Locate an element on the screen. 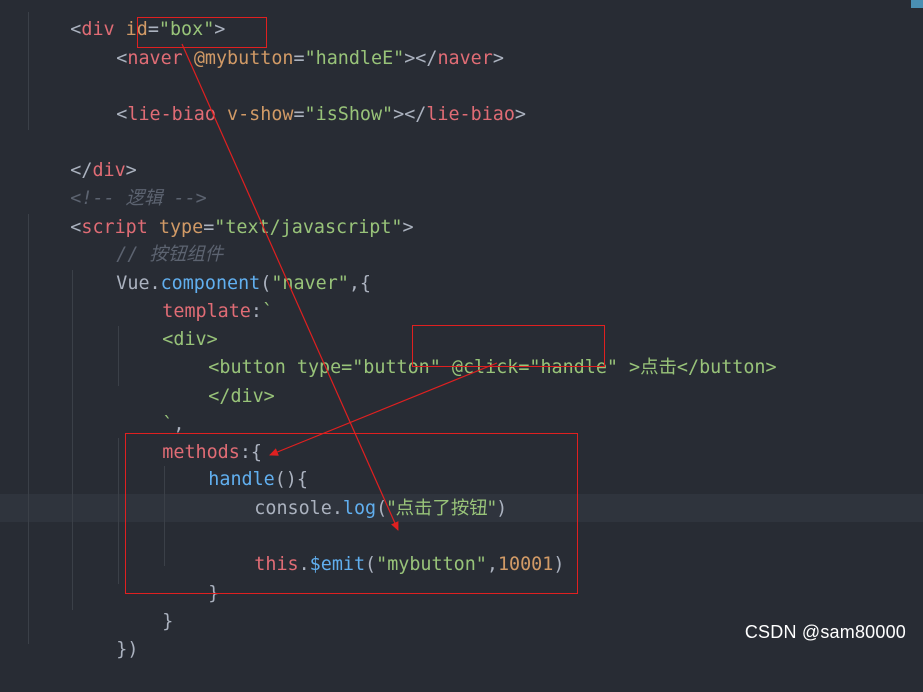  code-token: "text/javascript" is located at coordinates (308, 227).